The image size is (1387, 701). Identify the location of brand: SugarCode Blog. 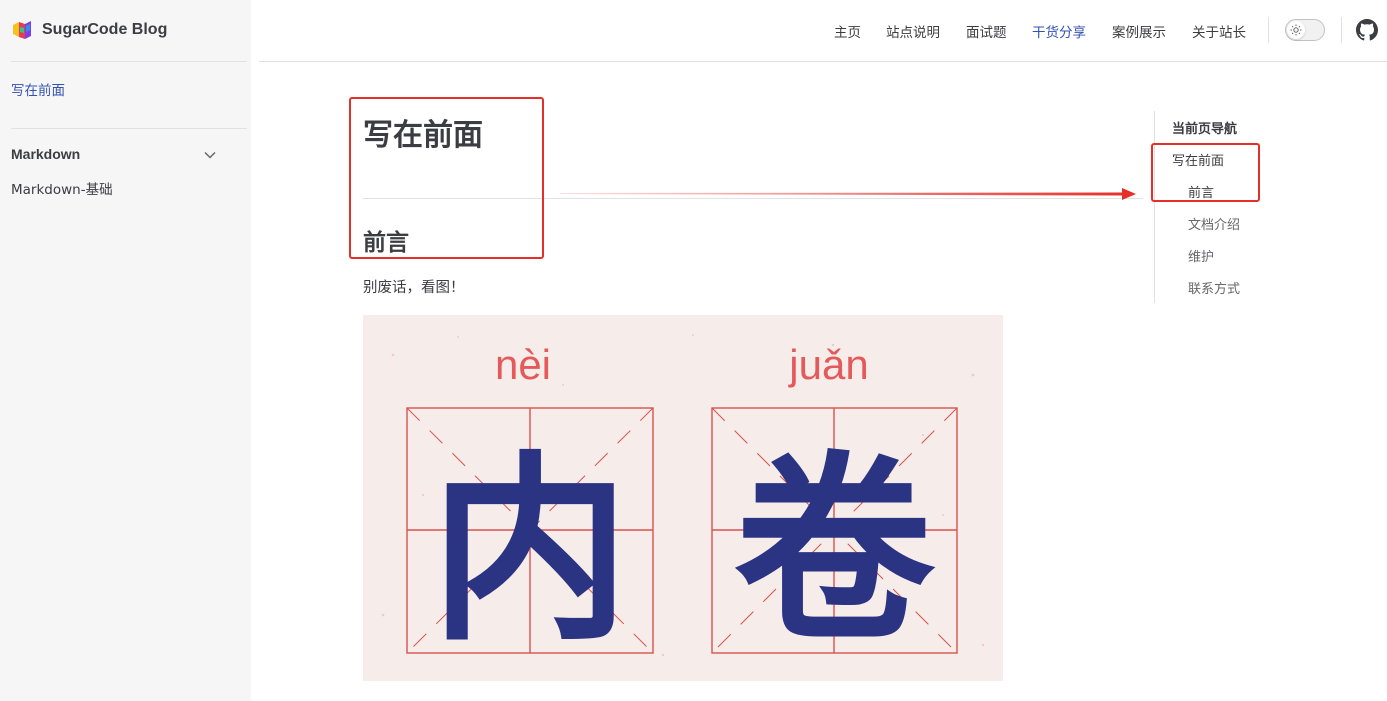
(89, 30).